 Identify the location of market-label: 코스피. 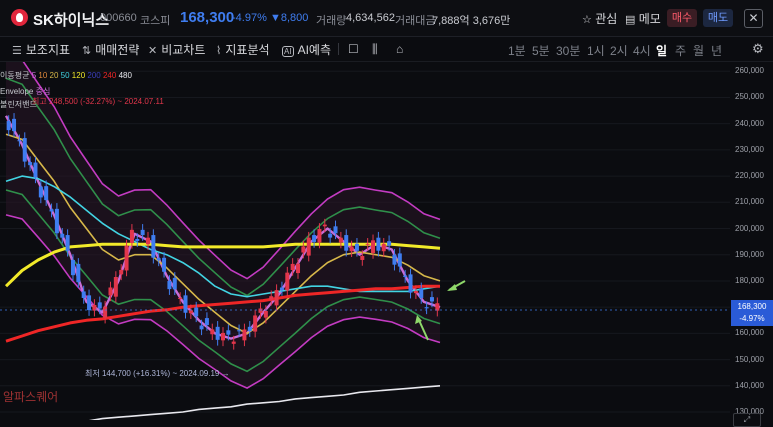
(155, 21).